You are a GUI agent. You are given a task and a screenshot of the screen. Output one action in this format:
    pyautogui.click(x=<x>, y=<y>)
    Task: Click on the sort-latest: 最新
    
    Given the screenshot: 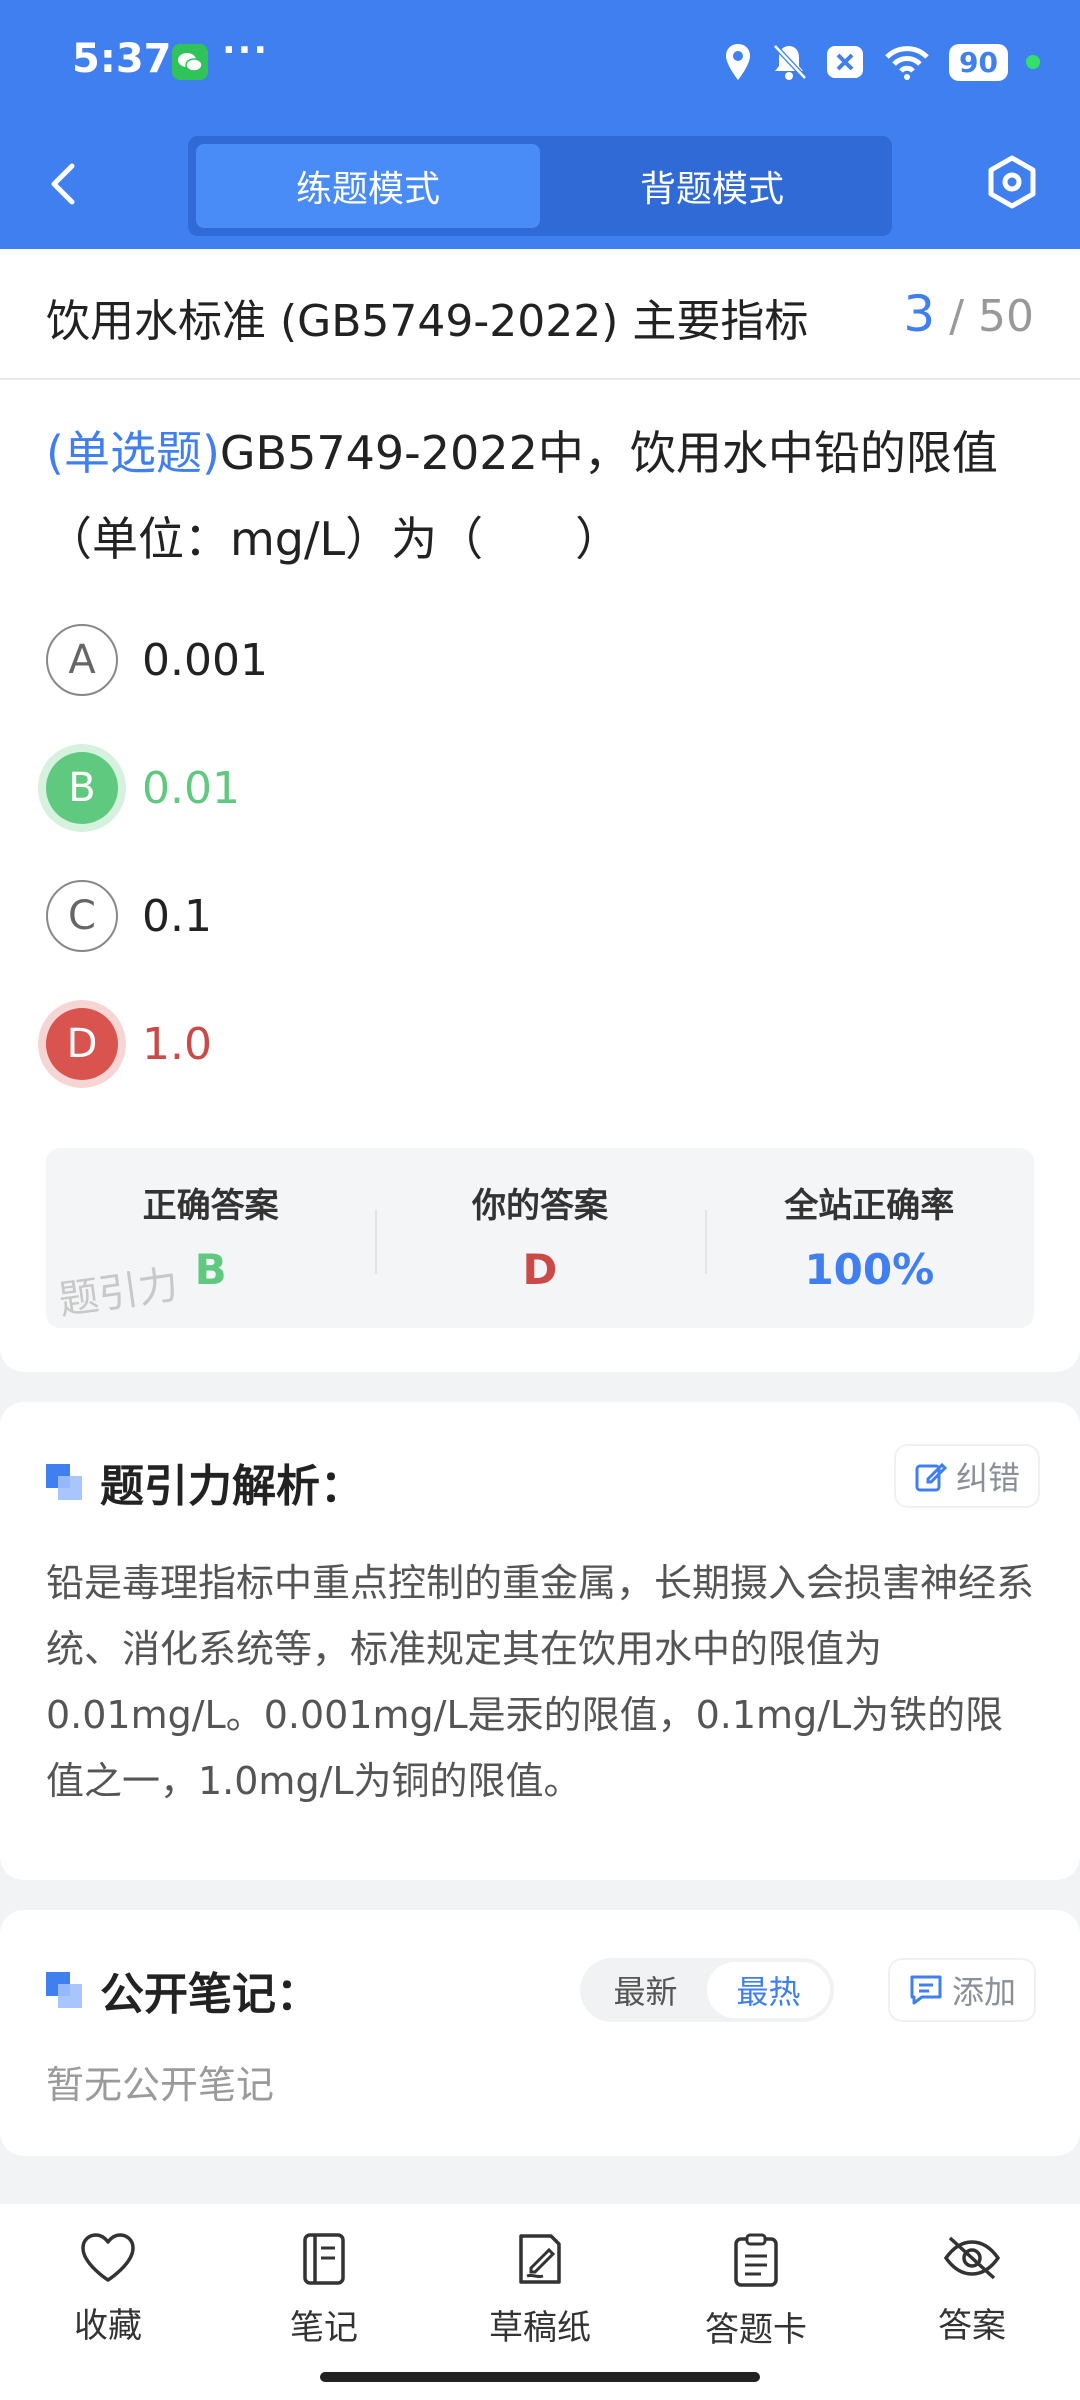 What is the action you would take?
    pyautogui.click(x=645, y=1990)
    